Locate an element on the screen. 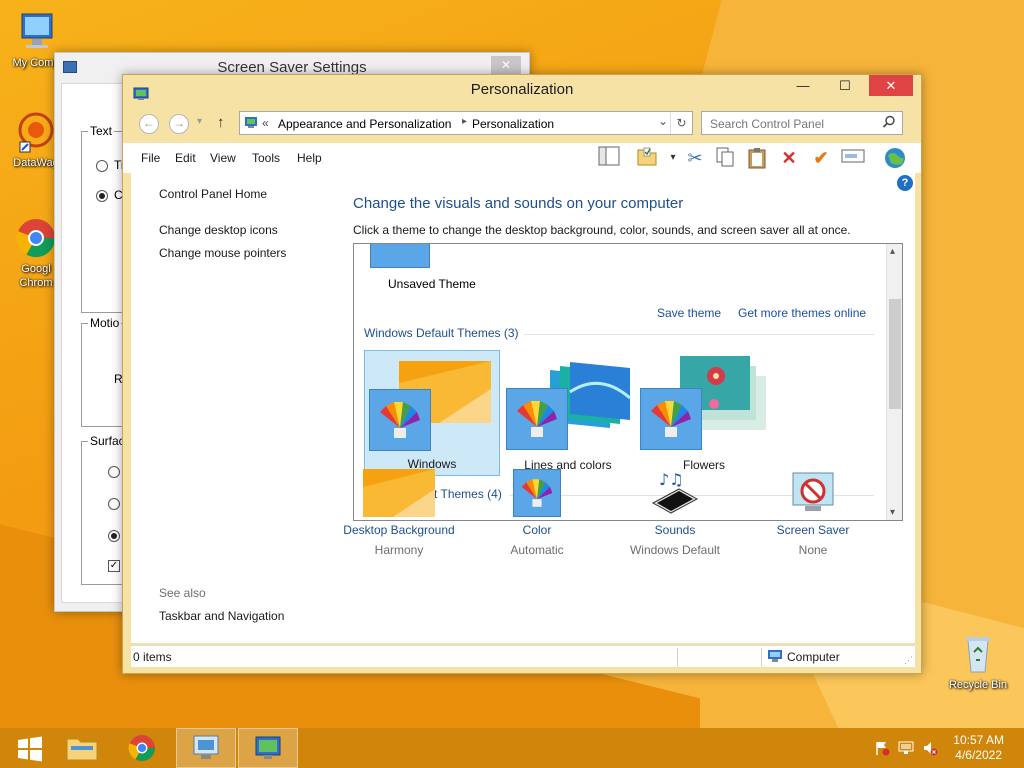  sounds-setting: ♪♫ Sounds Windows Default is located at coordinates (675, 513).